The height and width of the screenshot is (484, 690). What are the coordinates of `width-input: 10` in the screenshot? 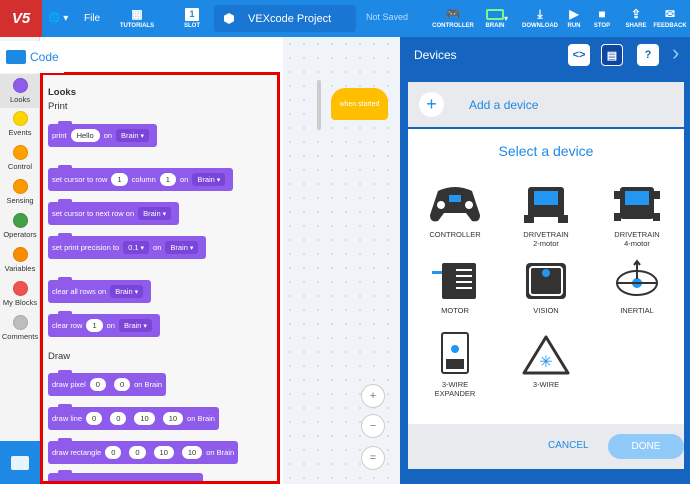 It's located at (163, 452).